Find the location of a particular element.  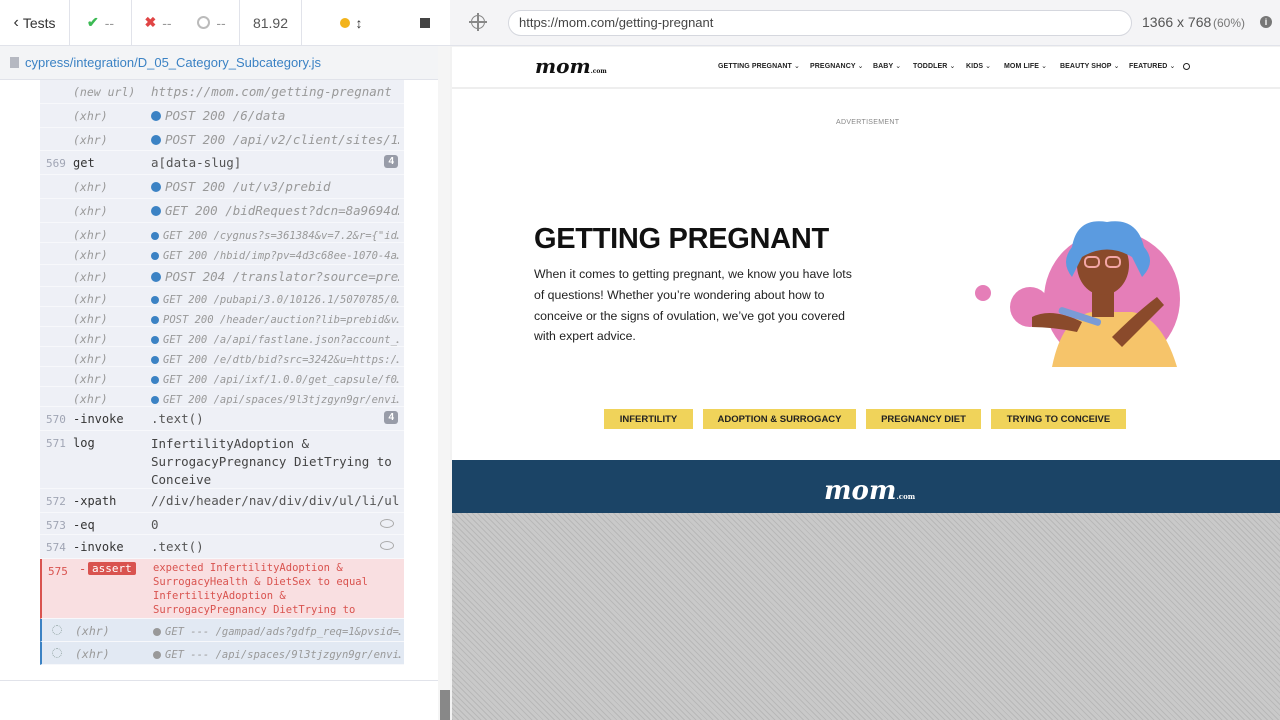

tests-back-button: ‹ Tests is located at coordinates (35, 23).